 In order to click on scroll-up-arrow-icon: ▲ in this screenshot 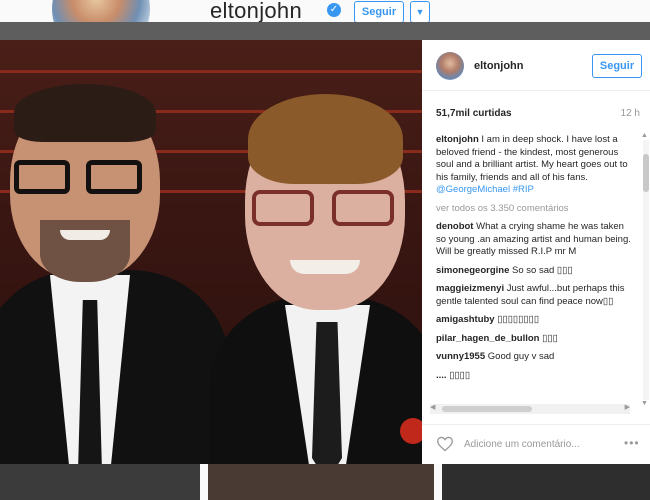, I will do `click(644, 135)`.